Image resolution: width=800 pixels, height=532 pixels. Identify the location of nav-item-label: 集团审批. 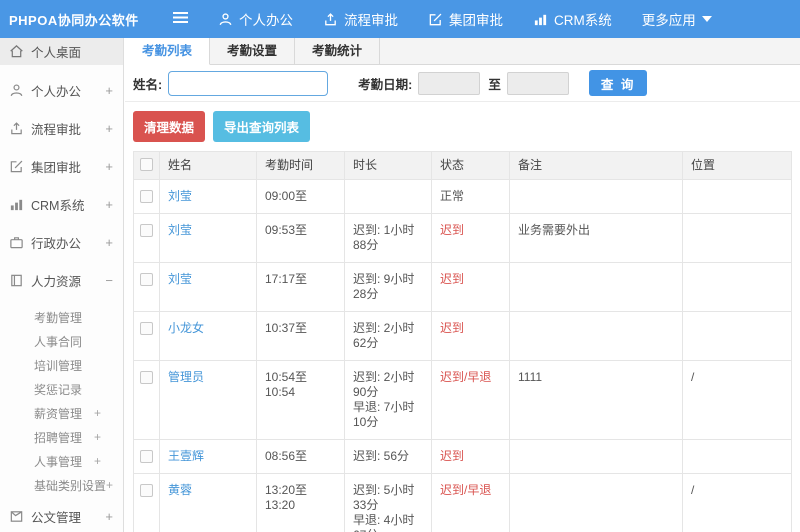
(476, 20).